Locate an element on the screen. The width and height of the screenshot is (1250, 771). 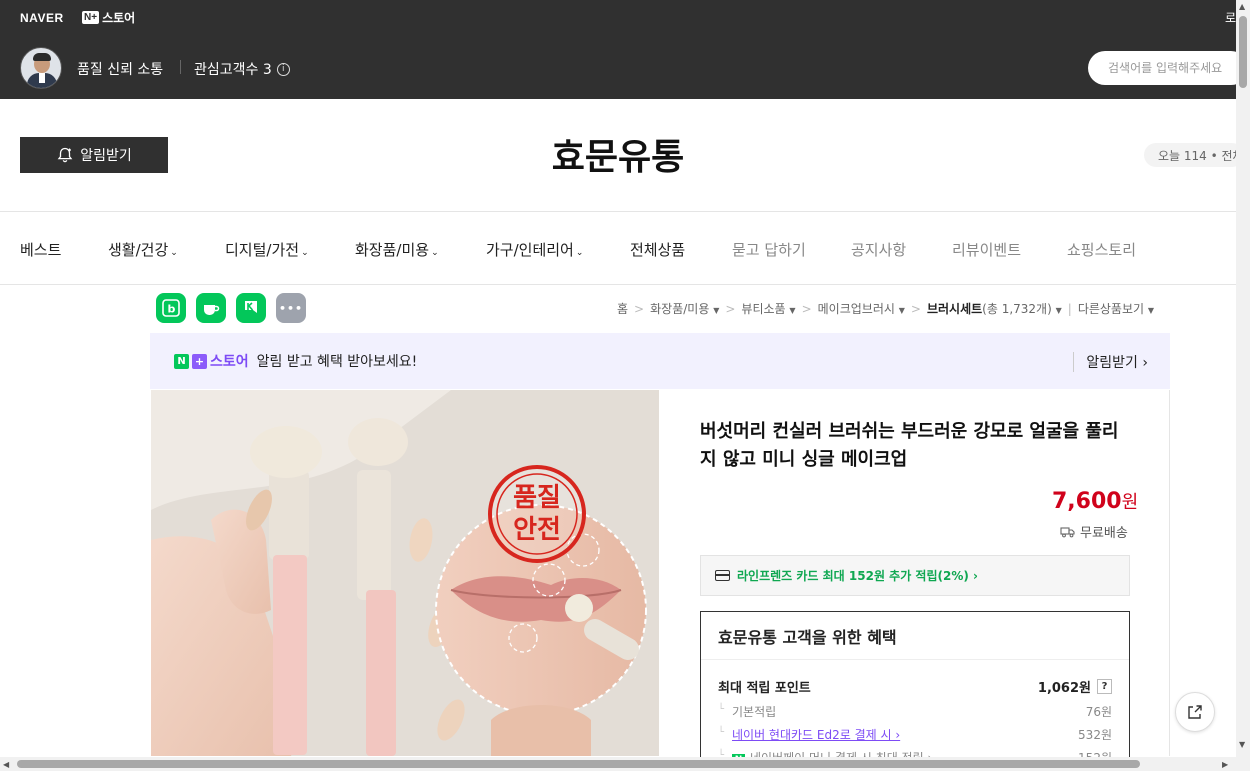
nav-item-best: 베스트 is located at coordinates (40, 249).